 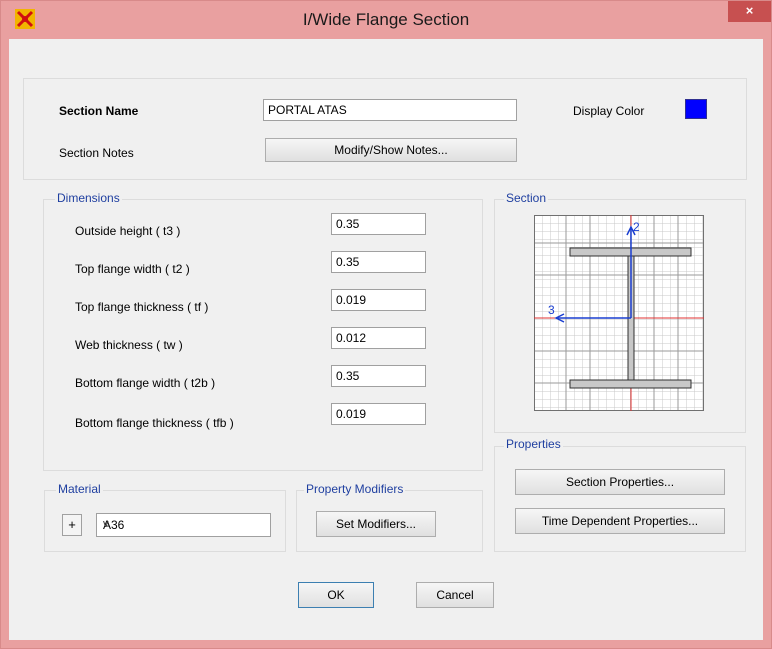 I want to click on window-title: I/Wide Flange Section, so click(x=386, y=19).